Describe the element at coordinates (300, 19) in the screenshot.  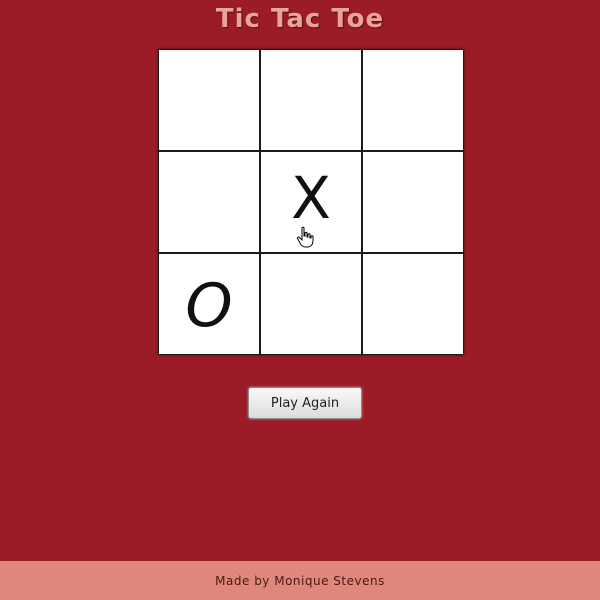
I see `game-title: Tic Tac Toe` at that location.